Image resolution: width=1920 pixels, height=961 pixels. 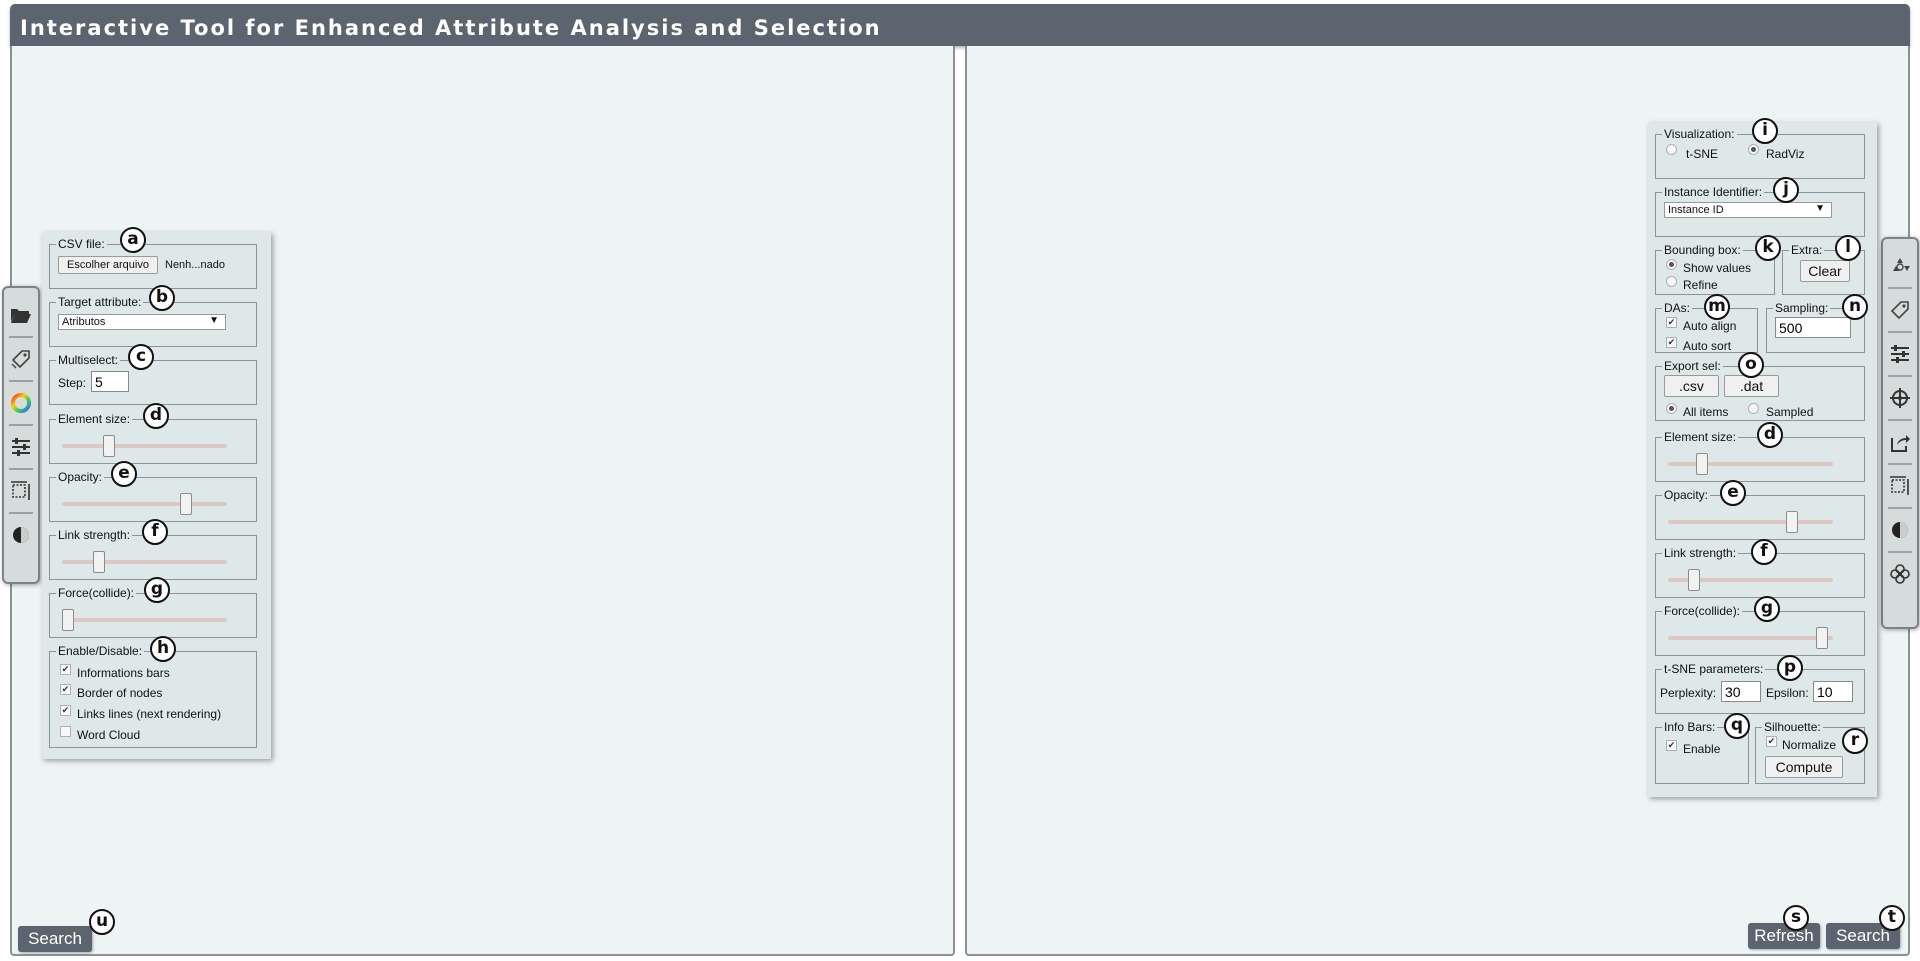 What do you see at coordinates (21, 315) in the screenshot?
I see `folder-open-icon` at bounding box center [21, 315].